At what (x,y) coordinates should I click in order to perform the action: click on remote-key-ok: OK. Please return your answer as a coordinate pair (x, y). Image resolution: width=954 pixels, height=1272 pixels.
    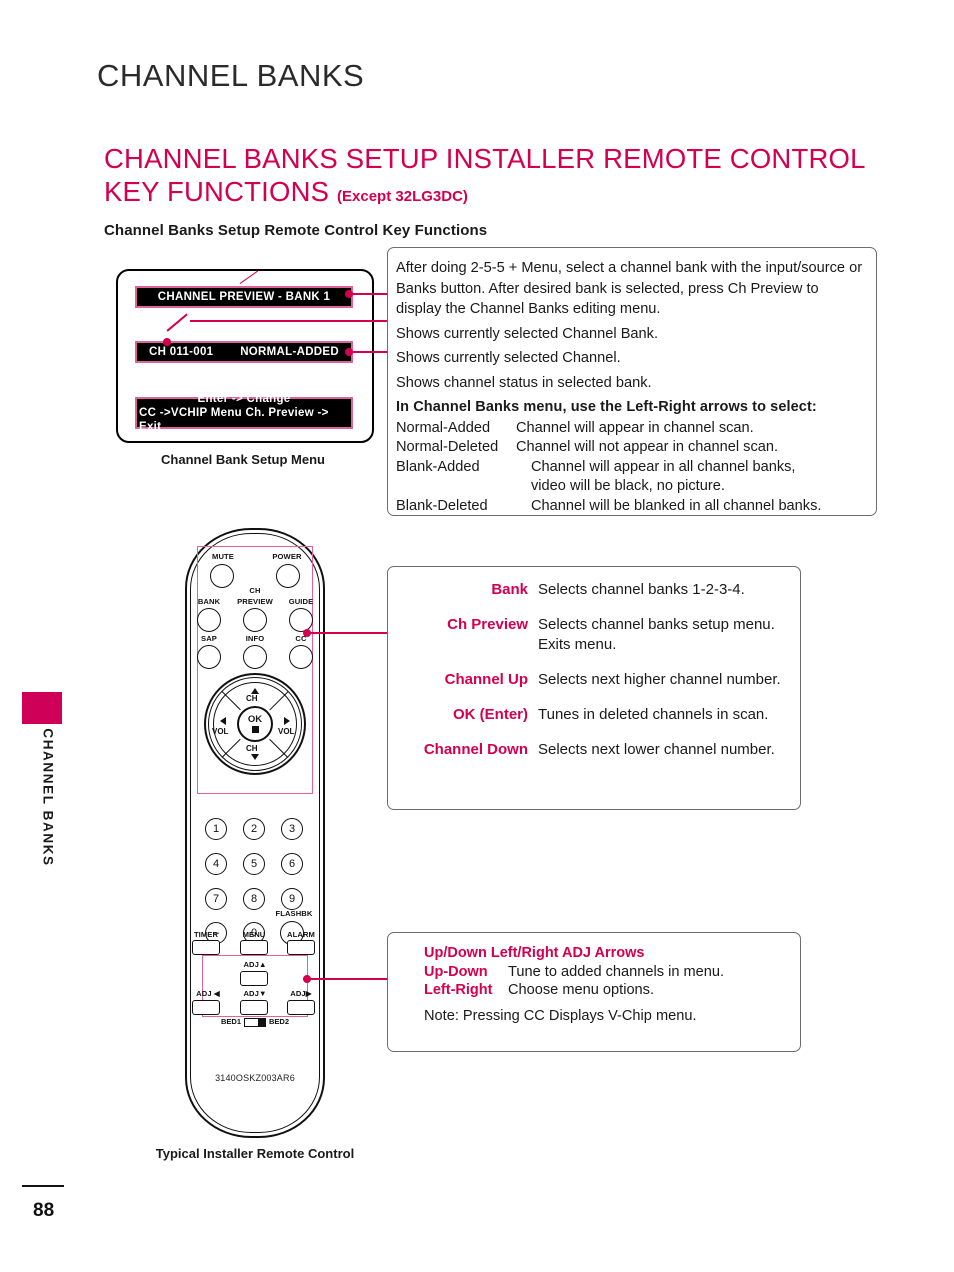
    Looking at the image, I should click on (255, 724).